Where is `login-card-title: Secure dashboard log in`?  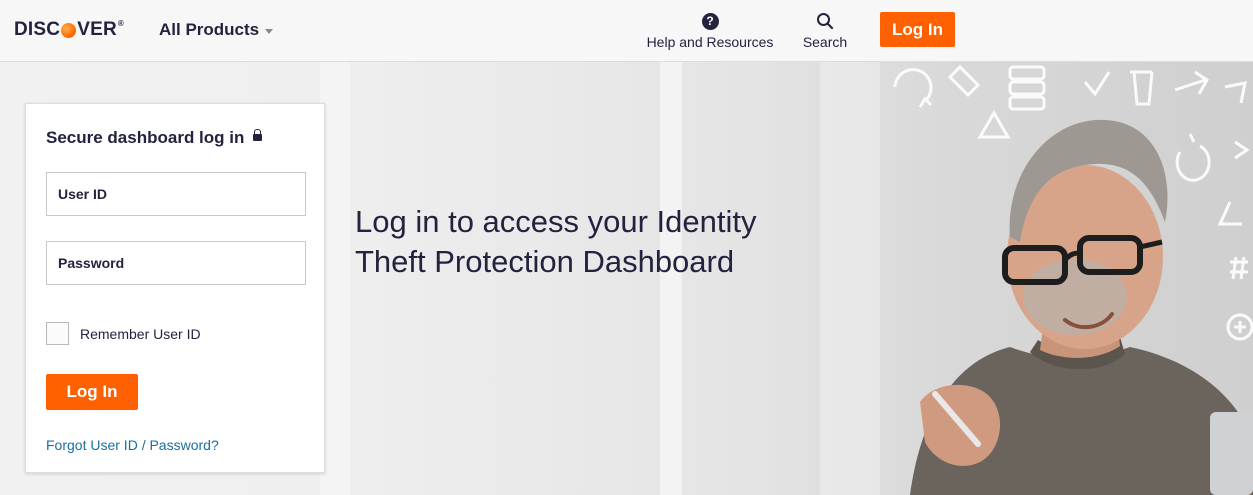
login-card-title: Secure dashboard log in is located at coordinates (154, 138).